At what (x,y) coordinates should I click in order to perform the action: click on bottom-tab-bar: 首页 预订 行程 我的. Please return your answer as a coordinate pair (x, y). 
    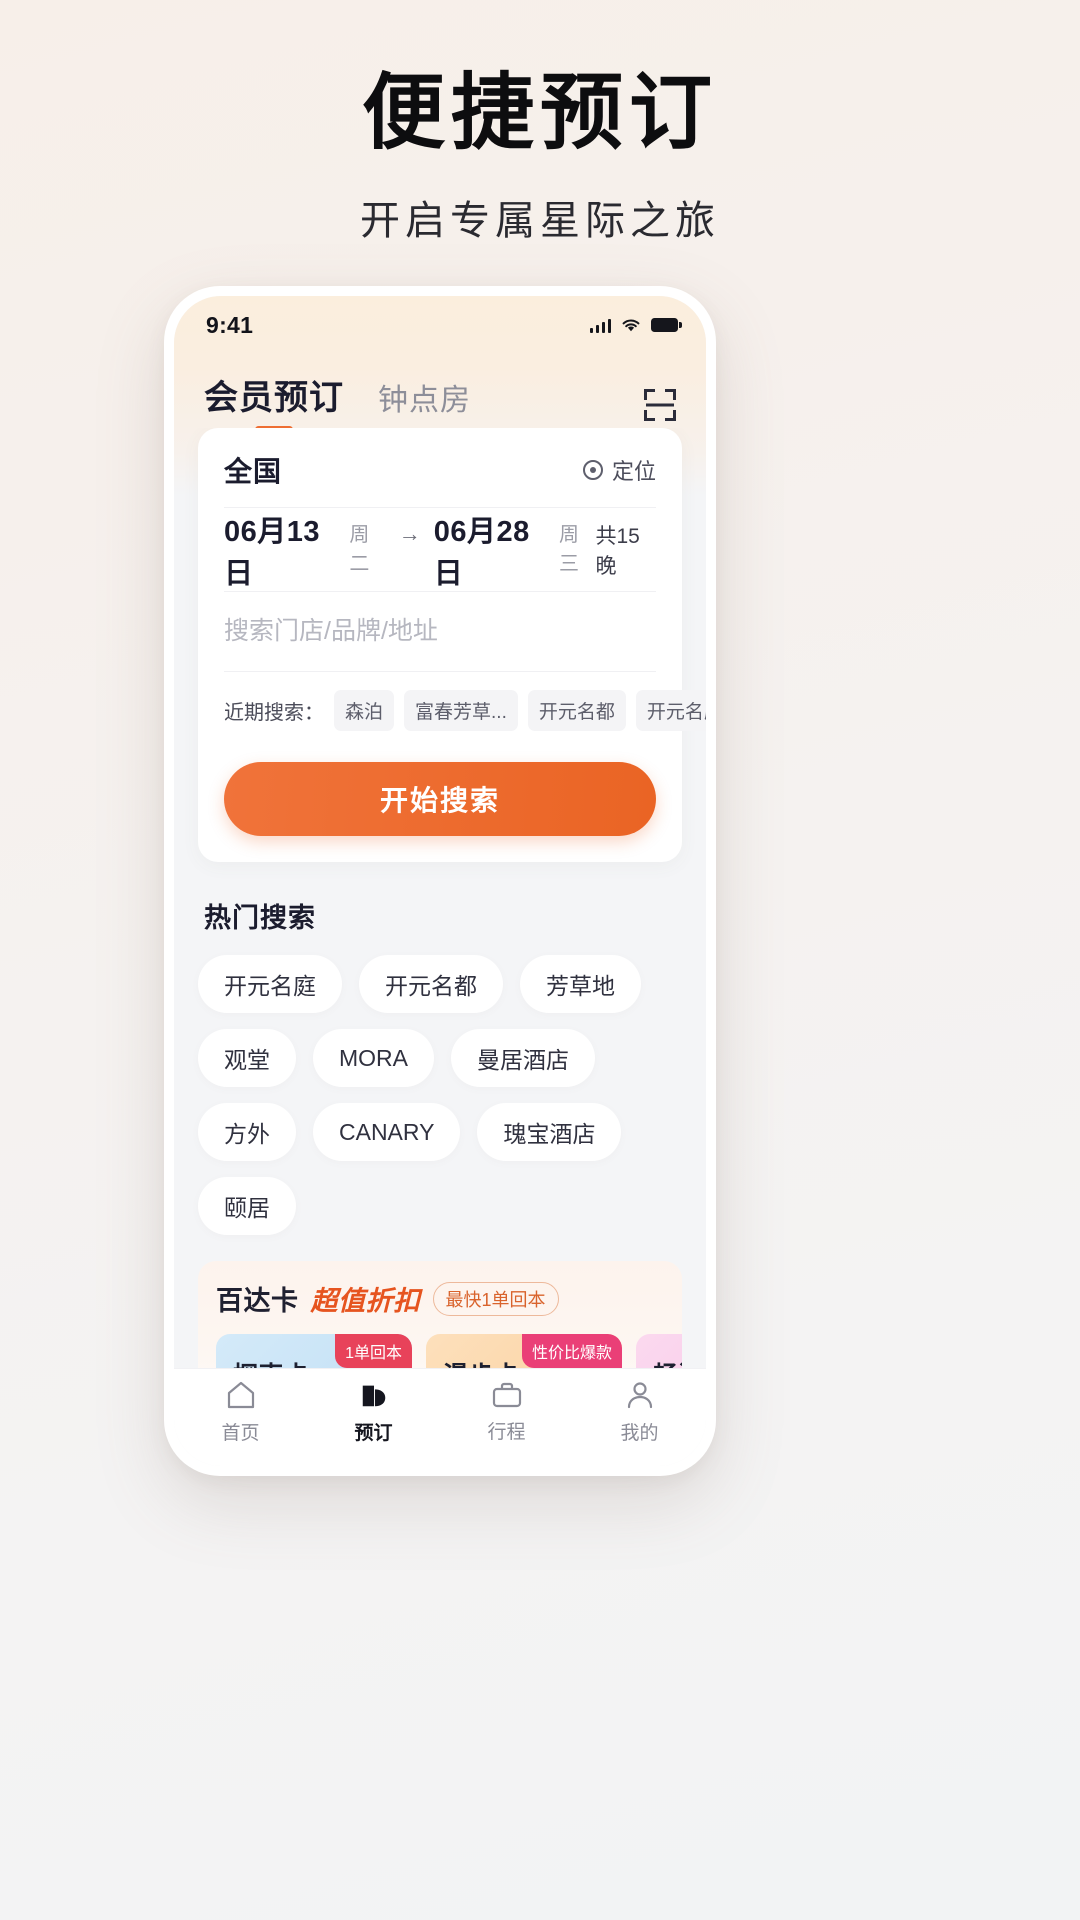
    Looking at the image, I should click on (440, 1417).